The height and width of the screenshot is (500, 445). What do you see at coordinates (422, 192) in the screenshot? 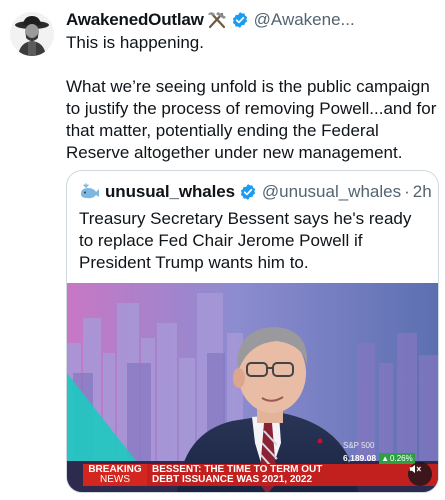
I see `quoted-post-time: 2h` at bounding box center [422, 192].